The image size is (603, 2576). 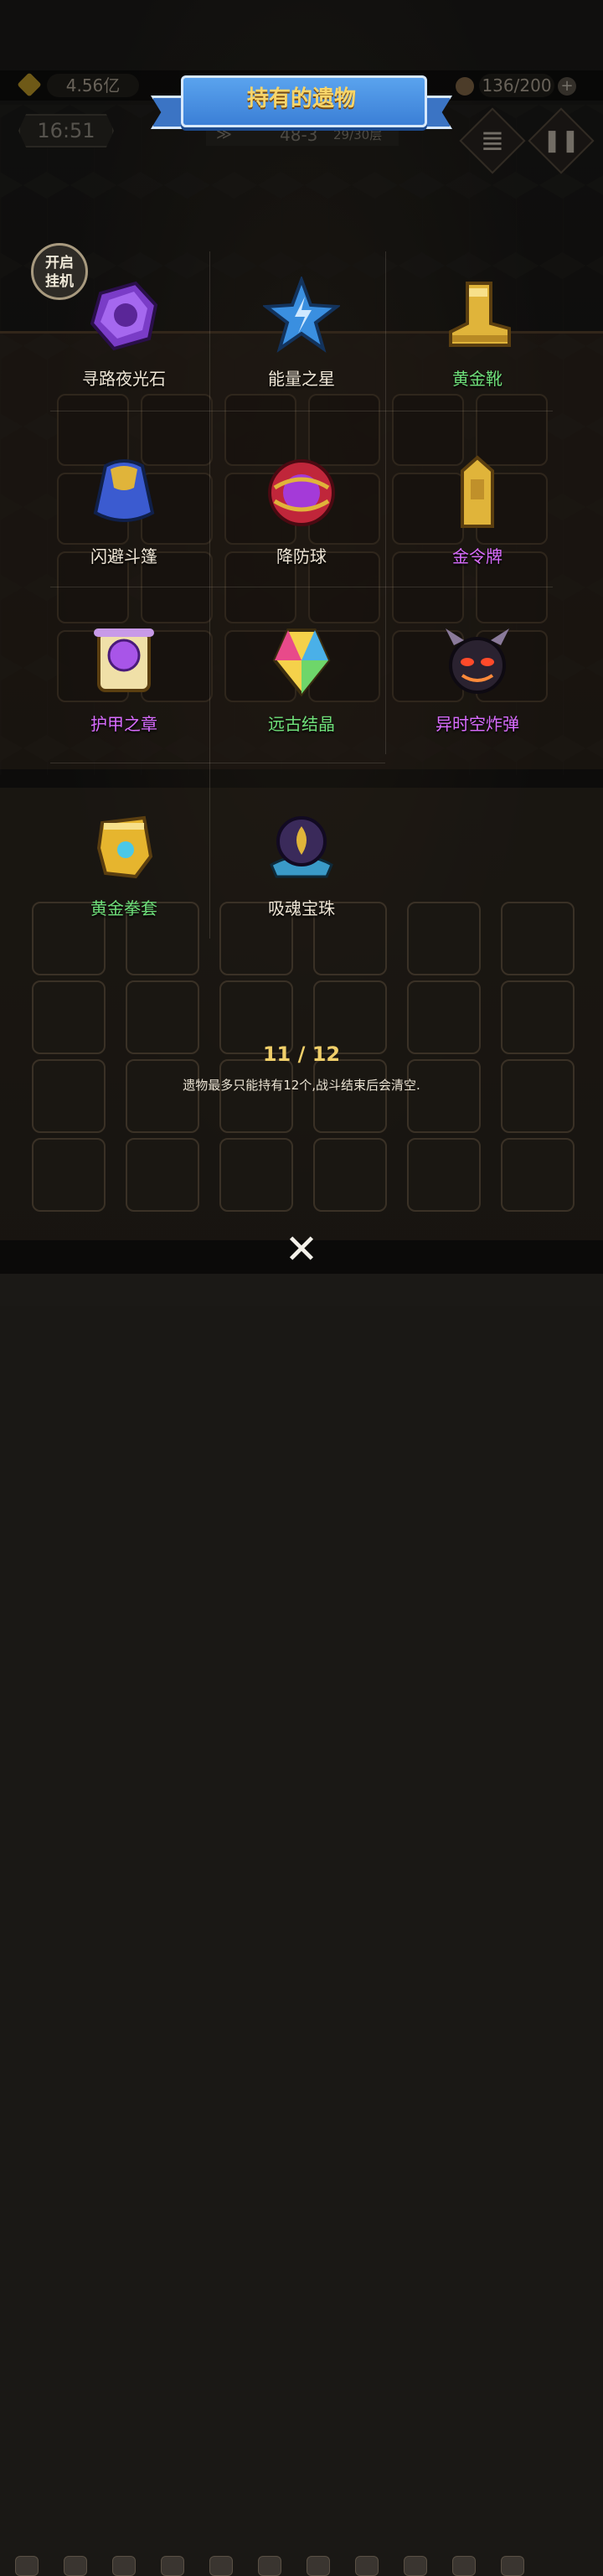 What do you see at coordinates (477, 661) in the screenshot?
I see `demon-bomb-icon` at bounding box center [477, 661].